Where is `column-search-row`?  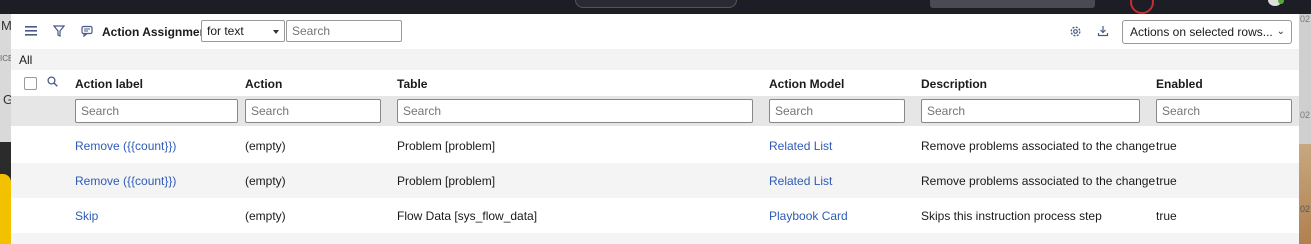 column-search-row is located at coordinates (655, 111).